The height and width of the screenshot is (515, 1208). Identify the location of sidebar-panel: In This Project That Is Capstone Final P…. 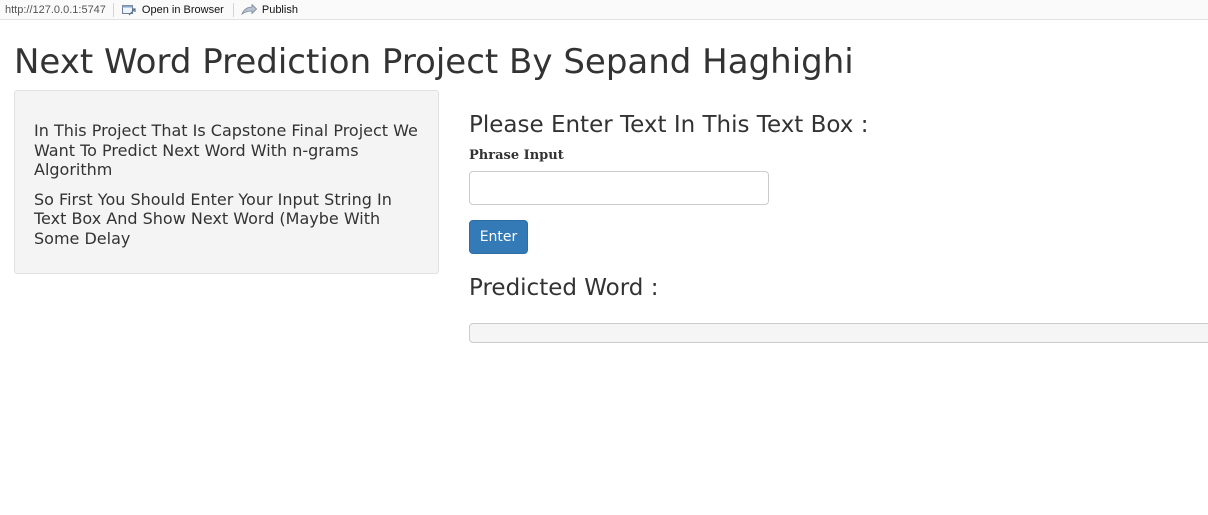
(226, 182).